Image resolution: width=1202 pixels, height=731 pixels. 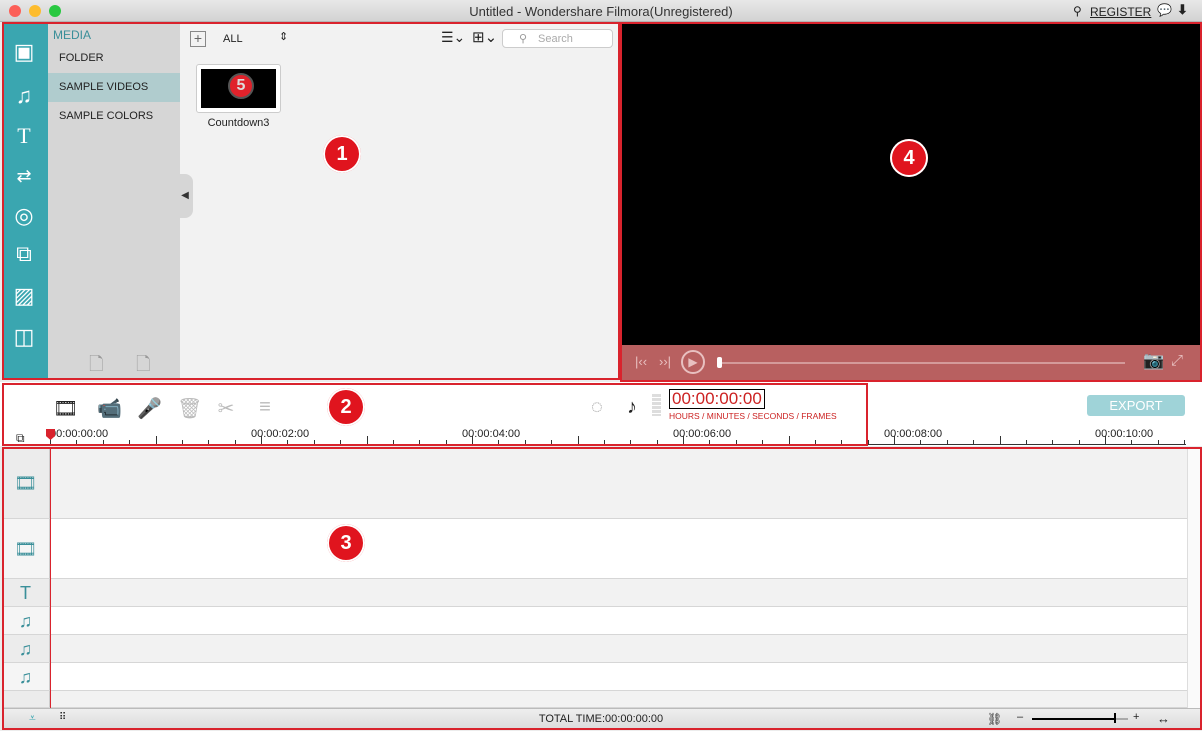 I want to click on badge-1: 1, so click(x=342, y=154).